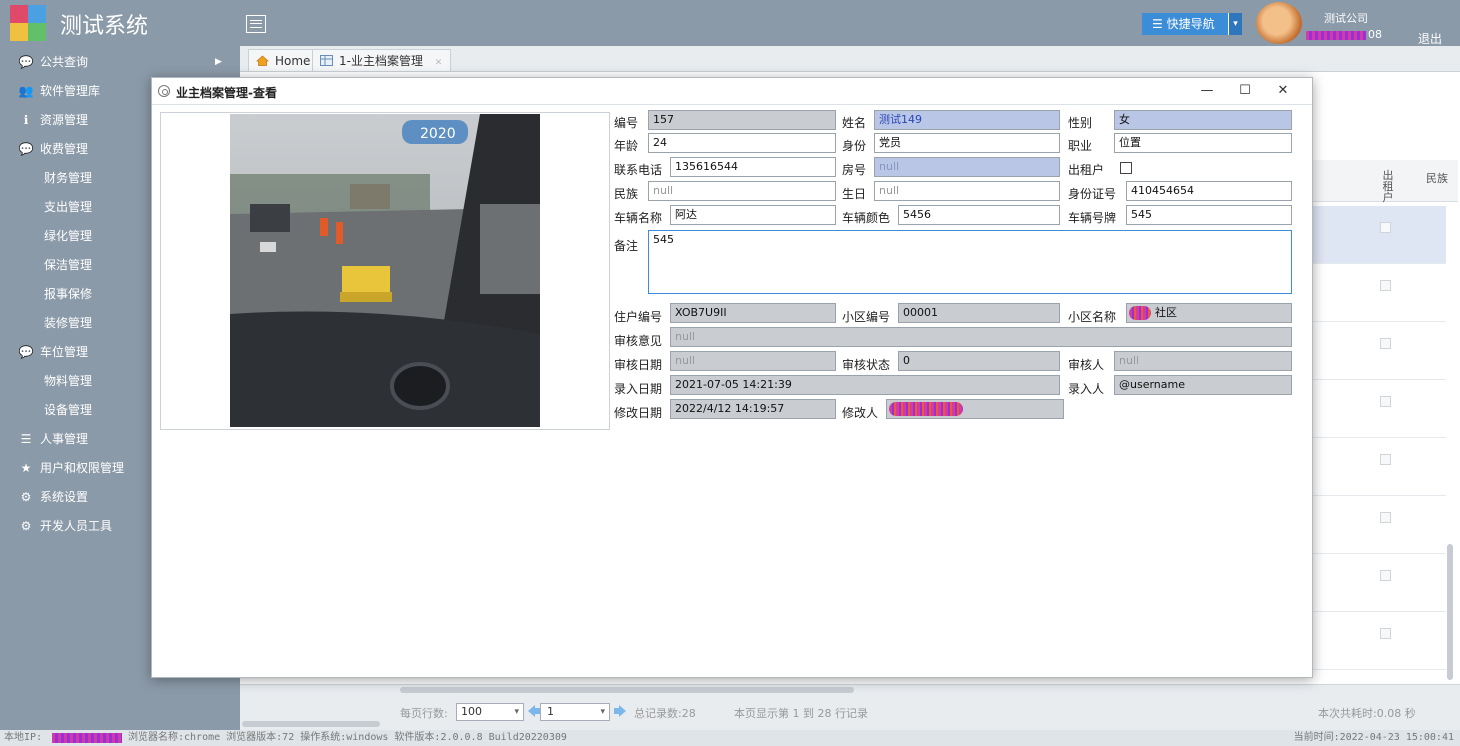 The width and height of the screenshot is (1460, 746). What do you see at coordinates (866, 365) in the screenshot?
I see `field-label-review-status: 审核状态` at bounding box center [866, 365].